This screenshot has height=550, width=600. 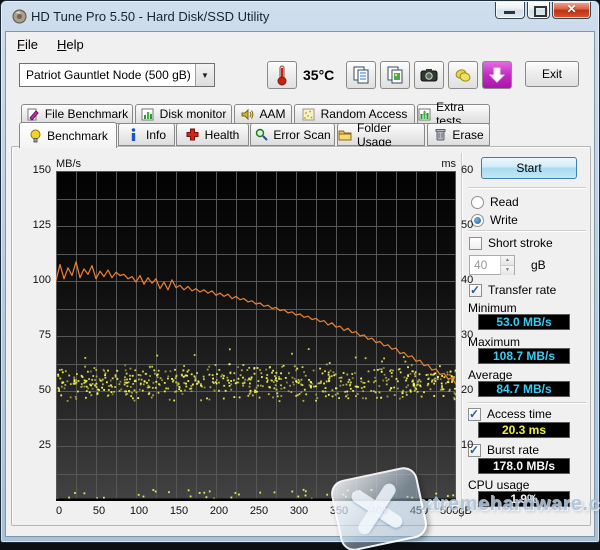 I want to click on short-stroke-label: Short stroke, so click(x=520, y=243).